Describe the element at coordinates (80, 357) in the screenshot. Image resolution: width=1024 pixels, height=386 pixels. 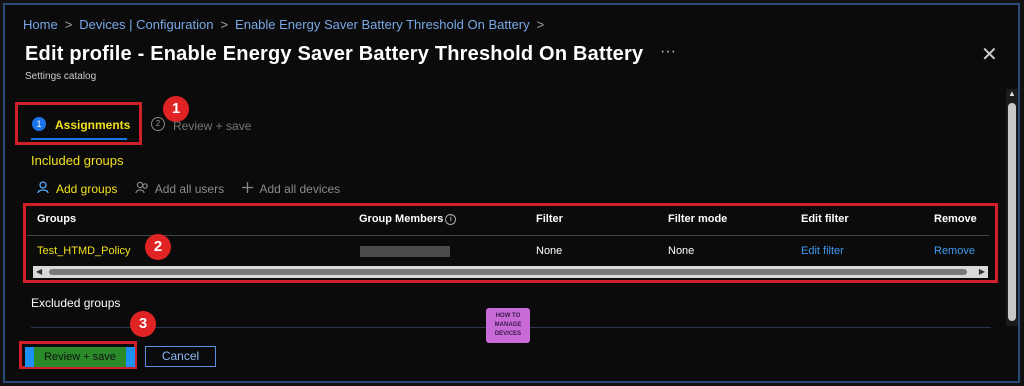
I see `review-save-button: Review + save` at that location.